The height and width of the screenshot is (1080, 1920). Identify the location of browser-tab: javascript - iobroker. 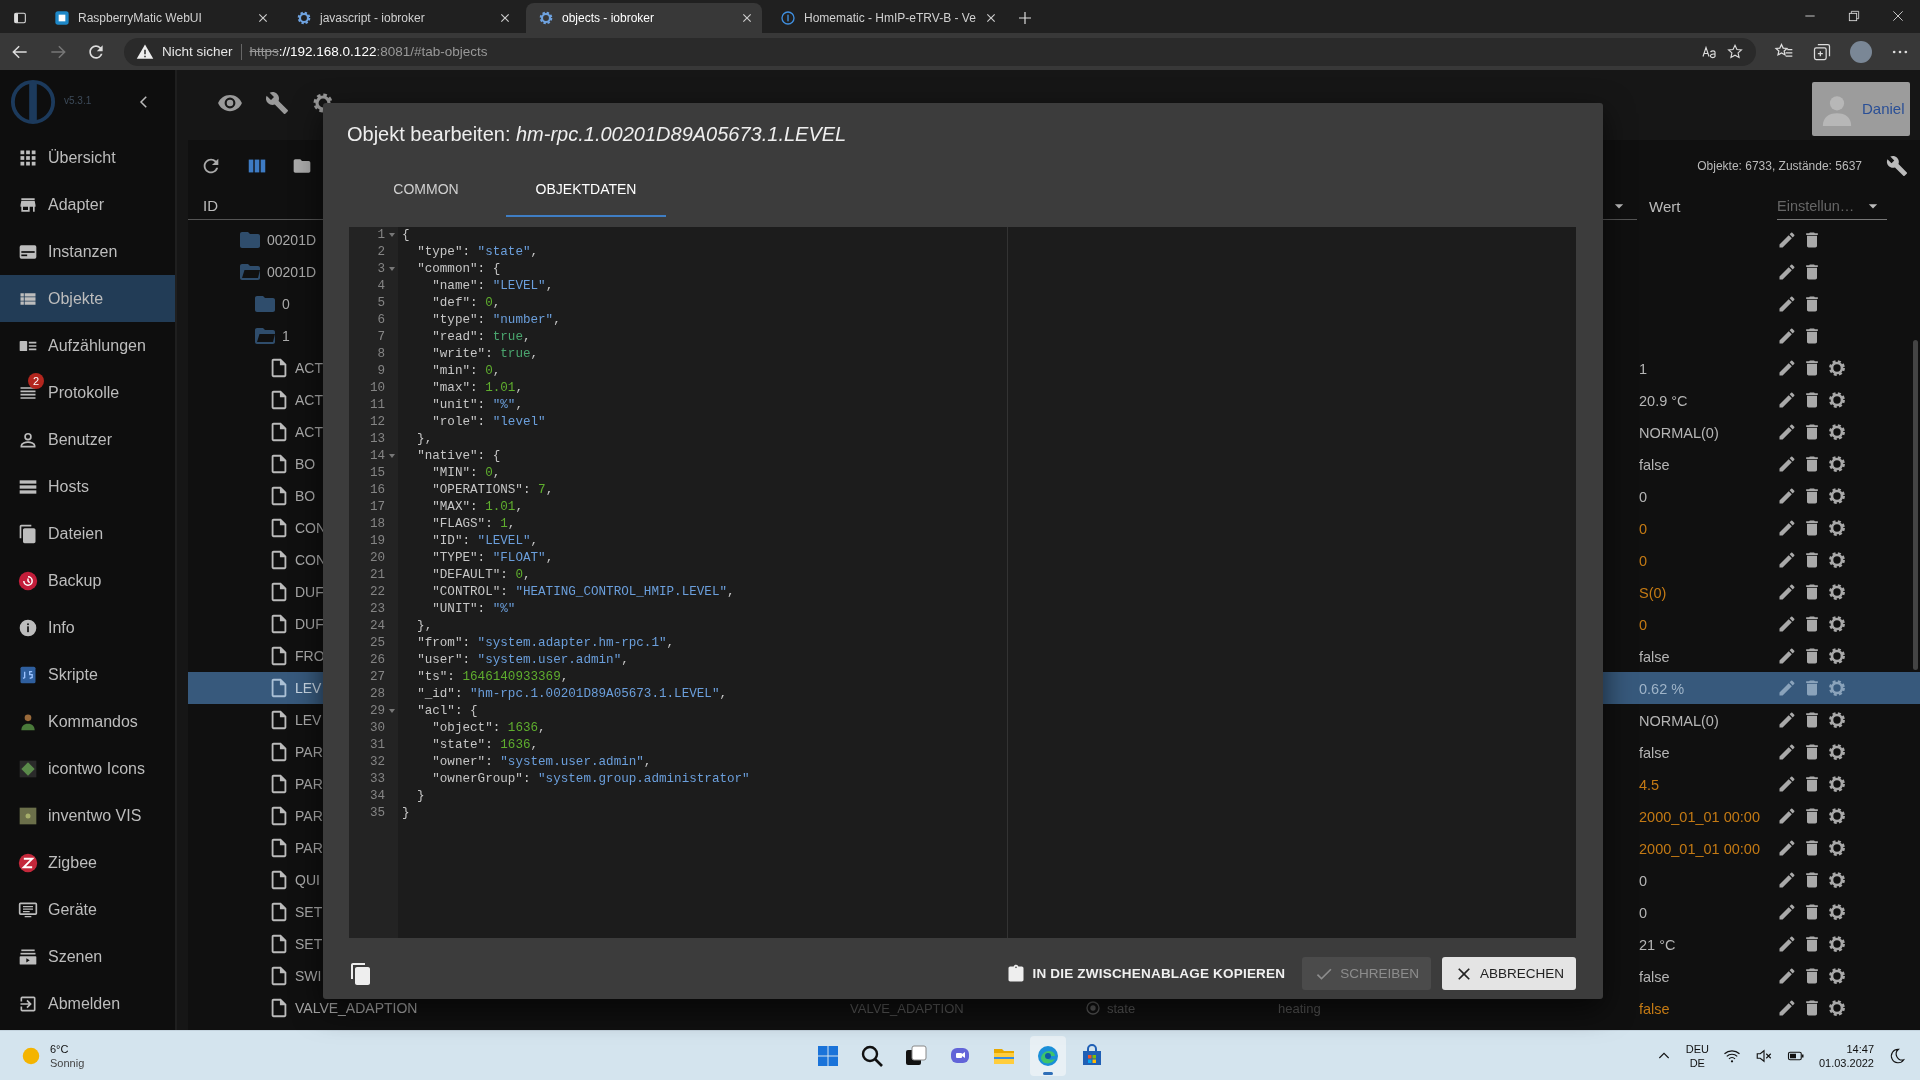
(402, 18).